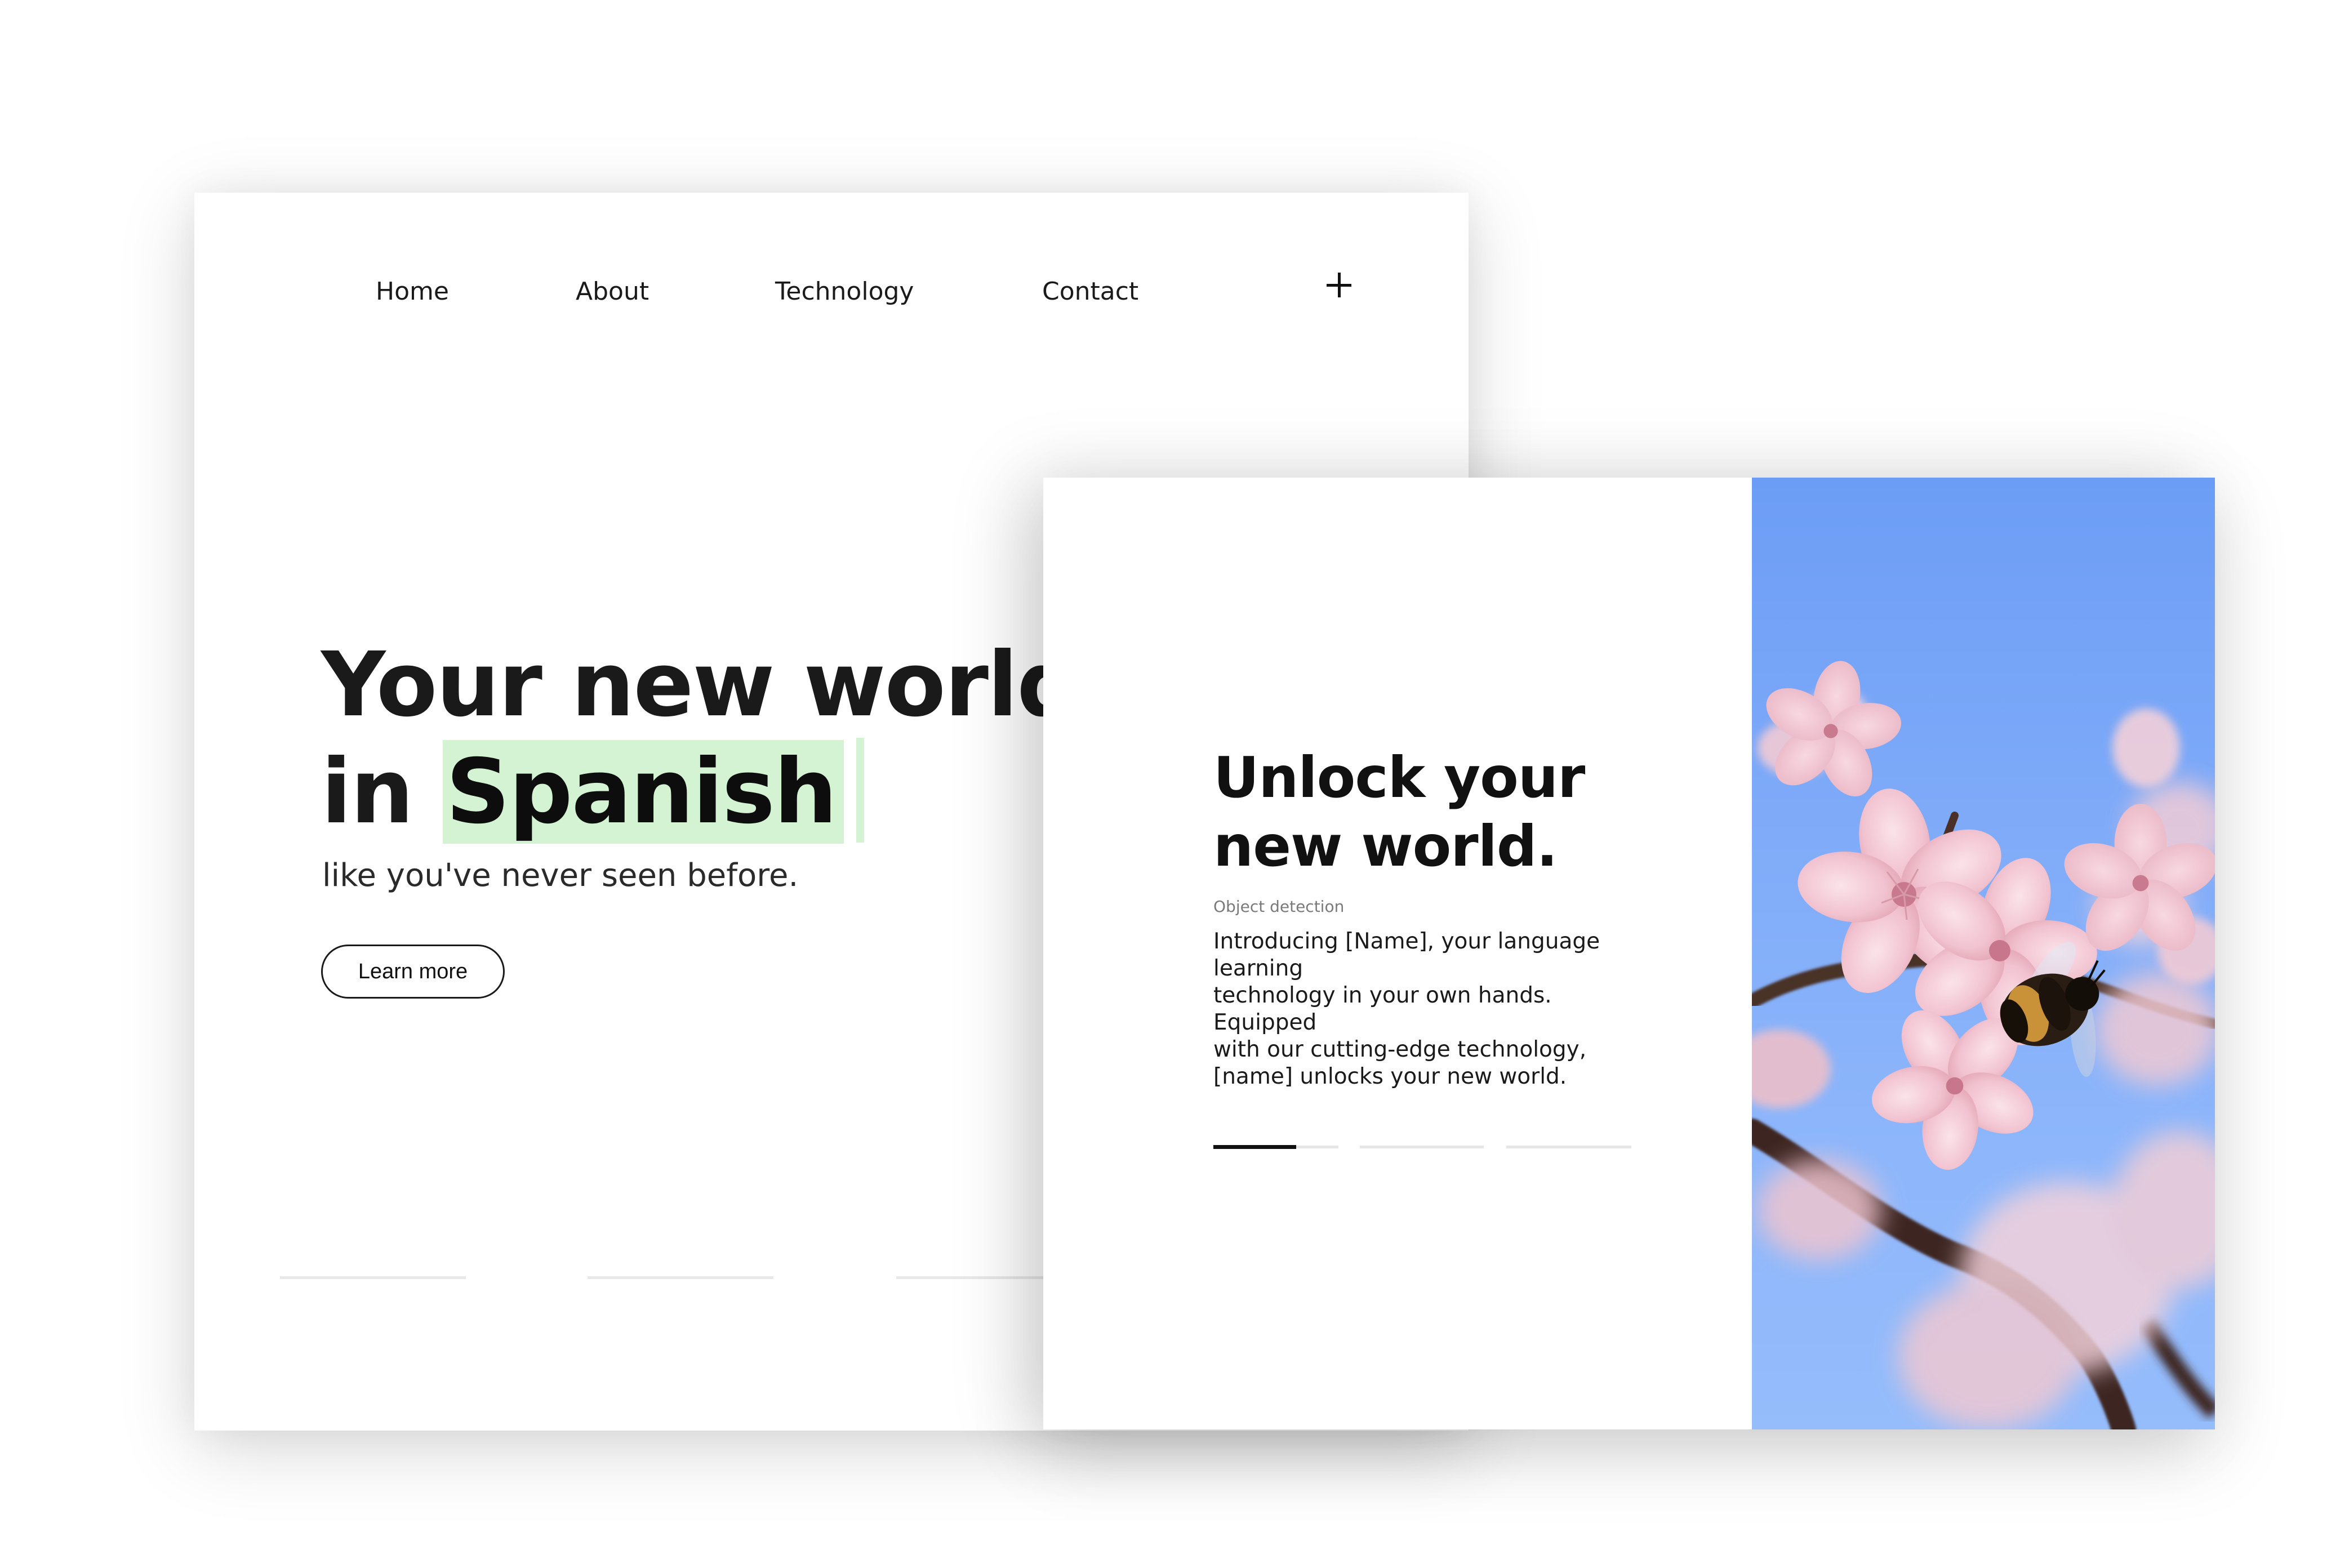 The width and height of the screenshot is (2349, 1568). Describe the element at coordinates (1390, 1076) in the screenshot. I see `slide-description-line: [name] unlocks your new world.` at that location.